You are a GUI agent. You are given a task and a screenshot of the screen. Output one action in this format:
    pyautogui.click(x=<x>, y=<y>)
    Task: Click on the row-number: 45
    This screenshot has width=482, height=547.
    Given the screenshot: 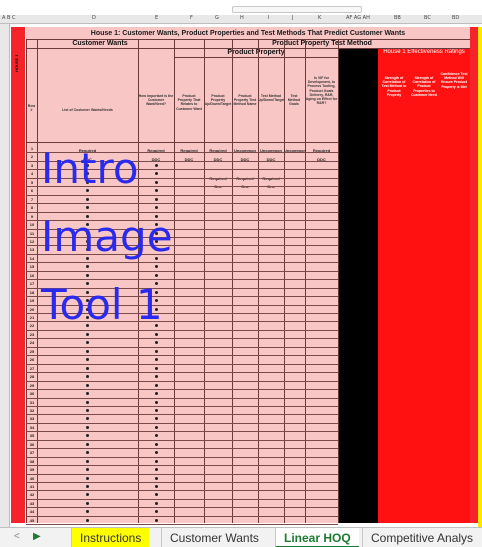 What is the action you would take?
    pyautogui.click(x=32, y=520)
    